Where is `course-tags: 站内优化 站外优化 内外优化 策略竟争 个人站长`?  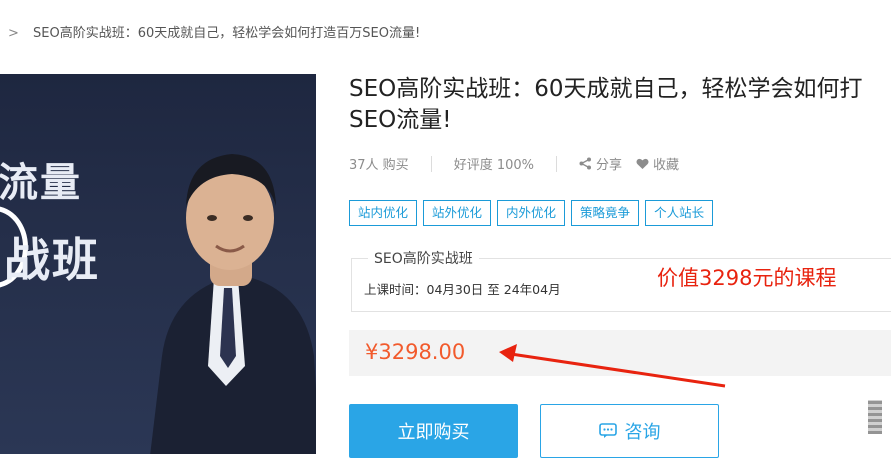 course-tags: 站内优化 站外优化 内外优化 策略竟争 个人站长 is located at coordinates (531, 213).